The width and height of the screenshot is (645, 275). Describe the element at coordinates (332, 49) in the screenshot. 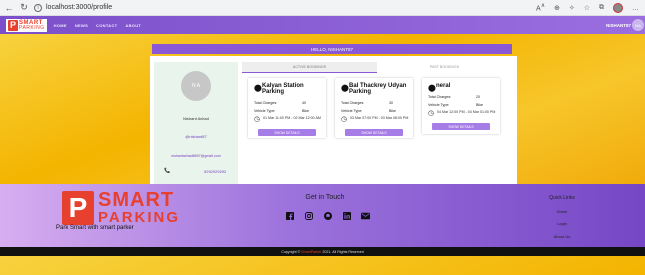

I see `greeting-bar: HELLO, NISHANT87` at that location.